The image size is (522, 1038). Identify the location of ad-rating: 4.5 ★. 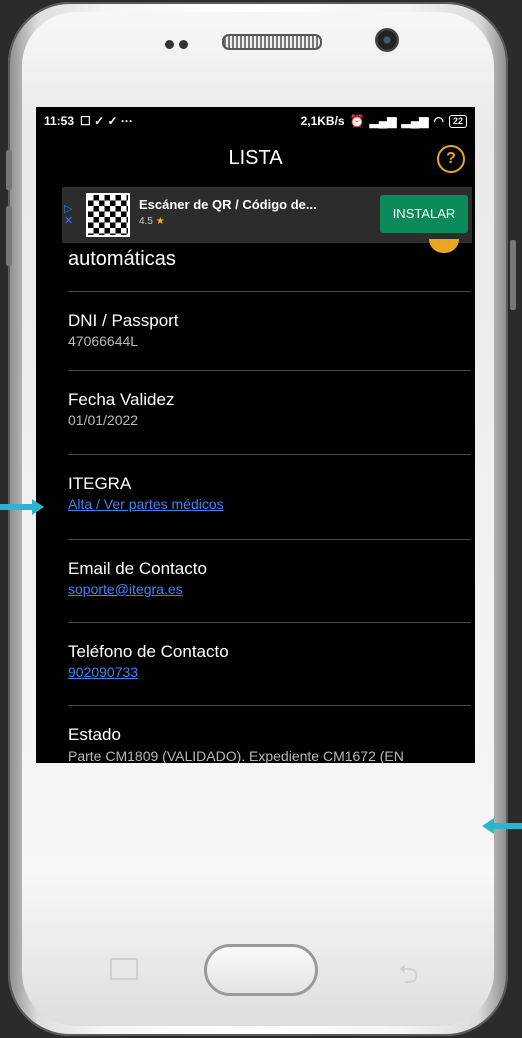
(152, 221).